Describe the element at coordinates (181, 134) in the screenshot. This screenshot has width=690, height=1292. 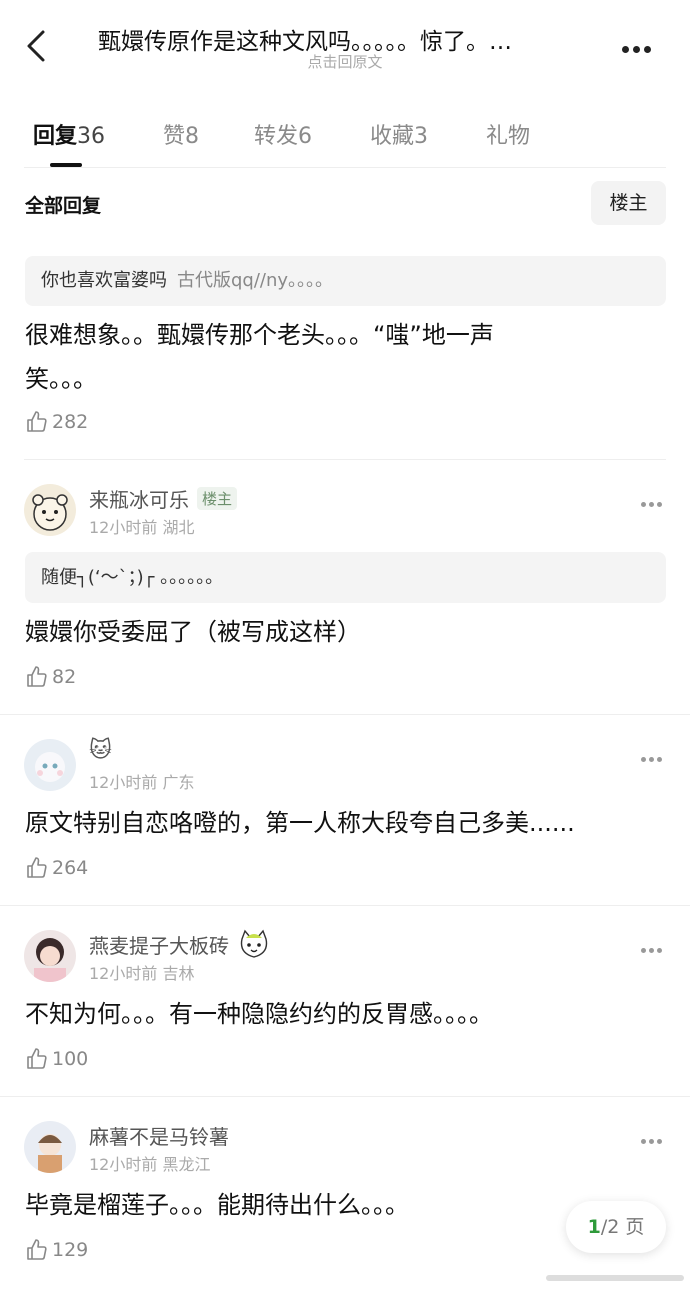
I see `tab-likes: 赞8` at that location.